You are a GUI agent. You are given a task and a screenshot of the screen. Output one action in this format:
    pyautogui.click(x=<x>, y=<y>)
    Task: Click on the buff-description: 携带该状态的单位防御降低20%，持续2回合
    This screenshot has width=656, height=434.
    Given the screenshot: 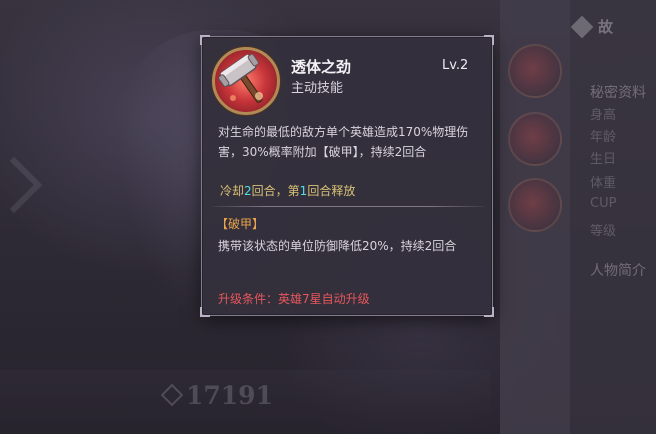 What is the action you would take?
    pyautogui.click(x=337, y=246)
    